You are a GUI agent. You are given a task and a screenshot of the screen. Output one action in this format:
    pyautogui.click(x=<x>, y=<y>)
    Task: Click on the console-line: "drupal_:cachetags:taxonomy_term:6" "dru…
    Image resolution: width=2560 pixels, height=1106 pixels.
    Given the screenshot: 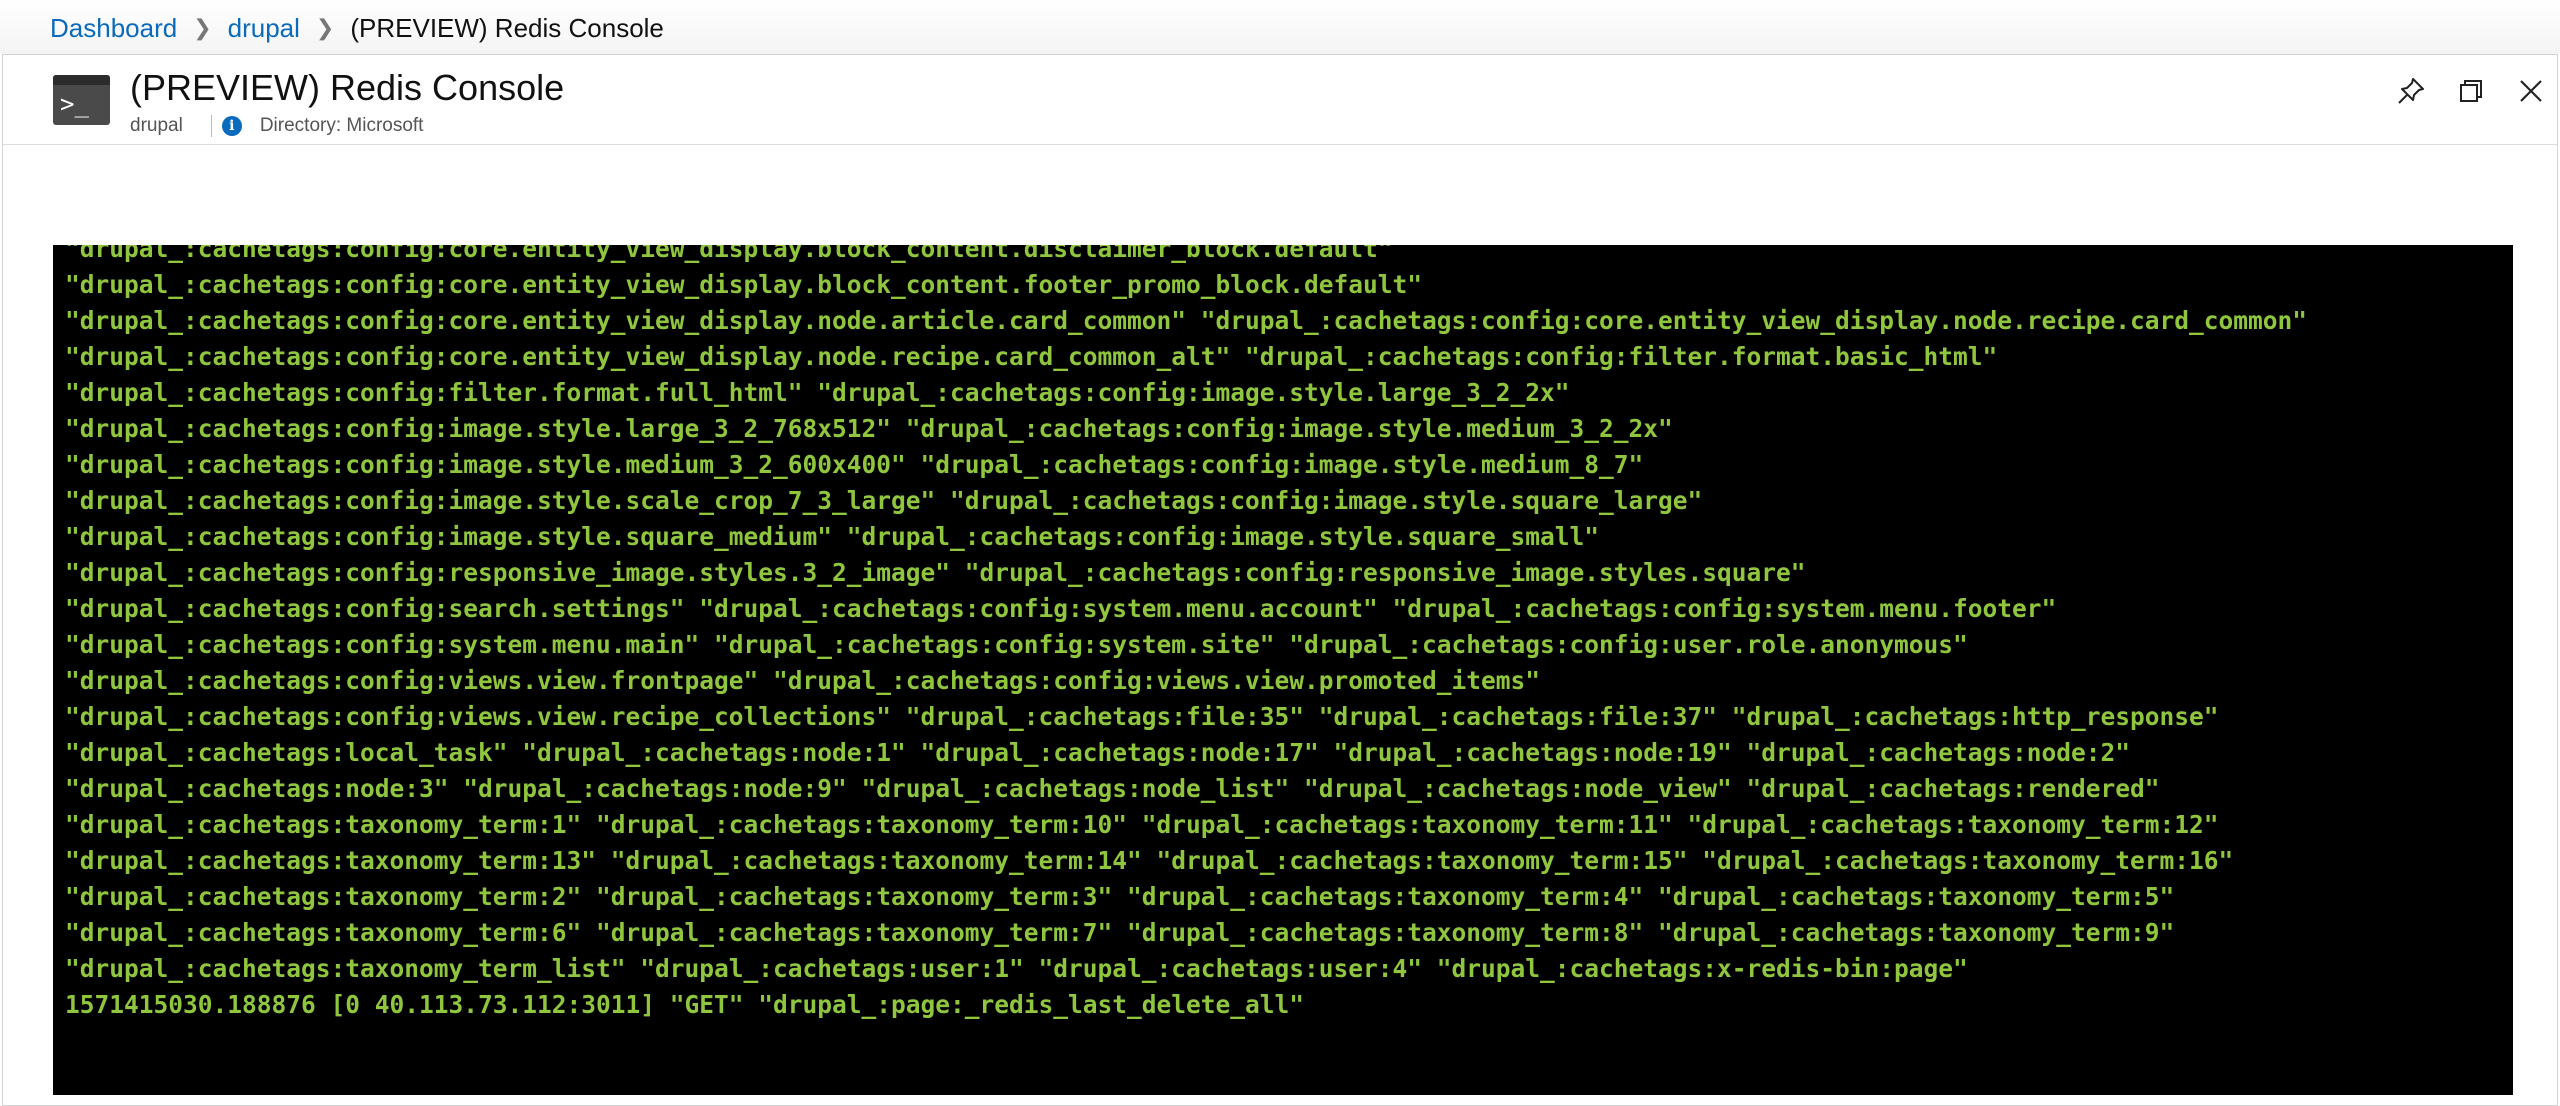 What is the action you would take?
    pyautogui.click(x=1120, y=932)
    